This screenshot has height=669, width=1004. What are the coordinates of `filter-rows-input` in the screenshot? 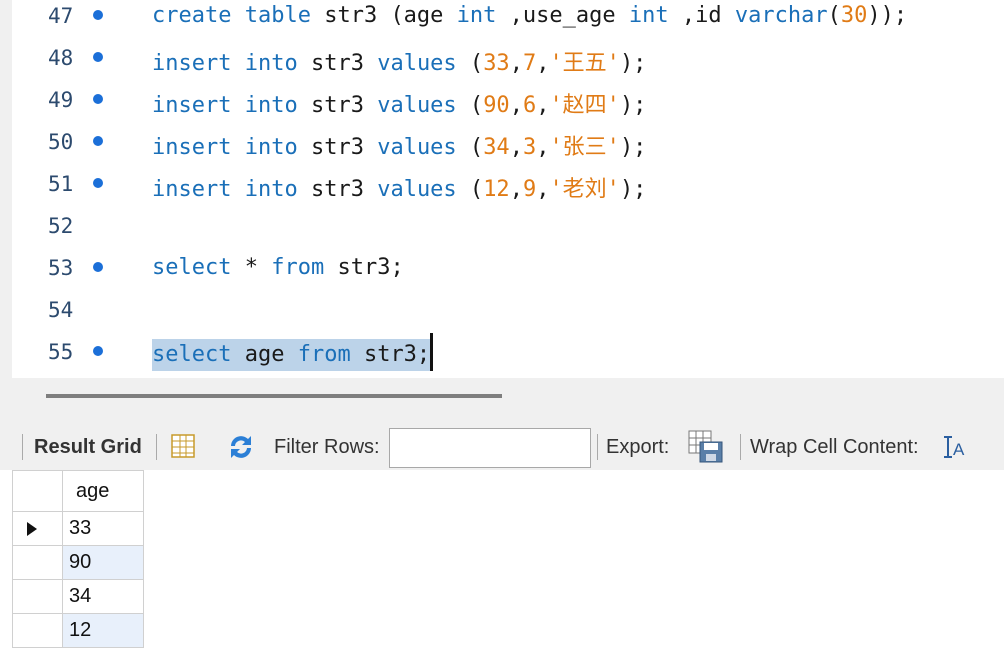 It's located at (490, 448).